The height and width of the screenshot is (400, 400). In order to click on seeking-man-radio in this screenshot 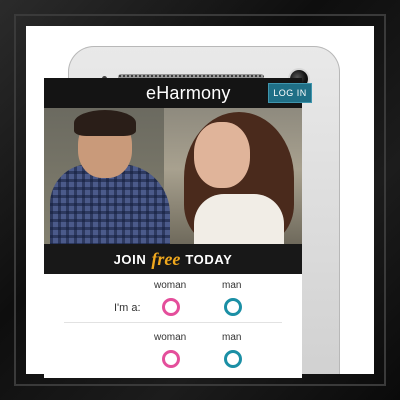, I will do `click(233, 359)`.